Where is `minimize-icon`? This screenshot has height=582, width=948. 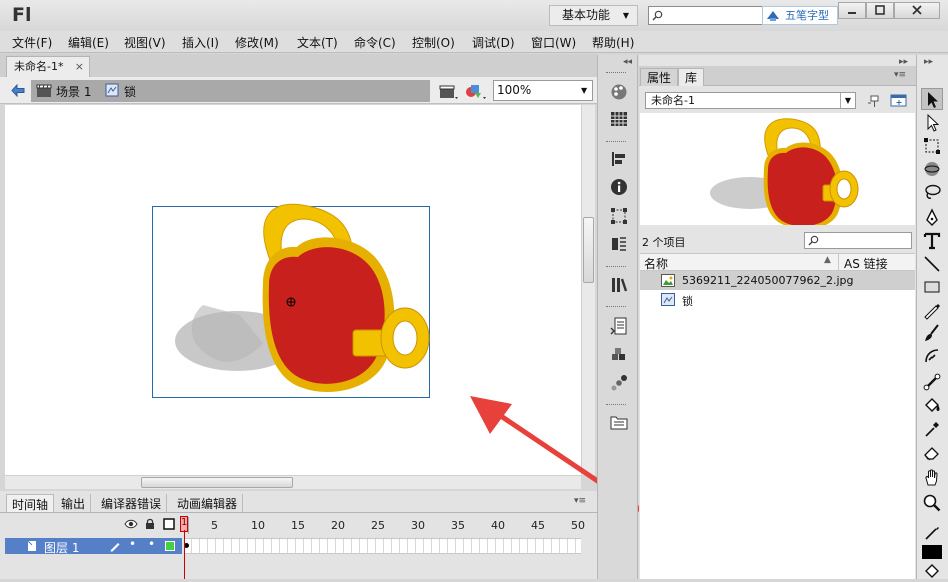
minimize-icon is located at coordinates (852, 13).